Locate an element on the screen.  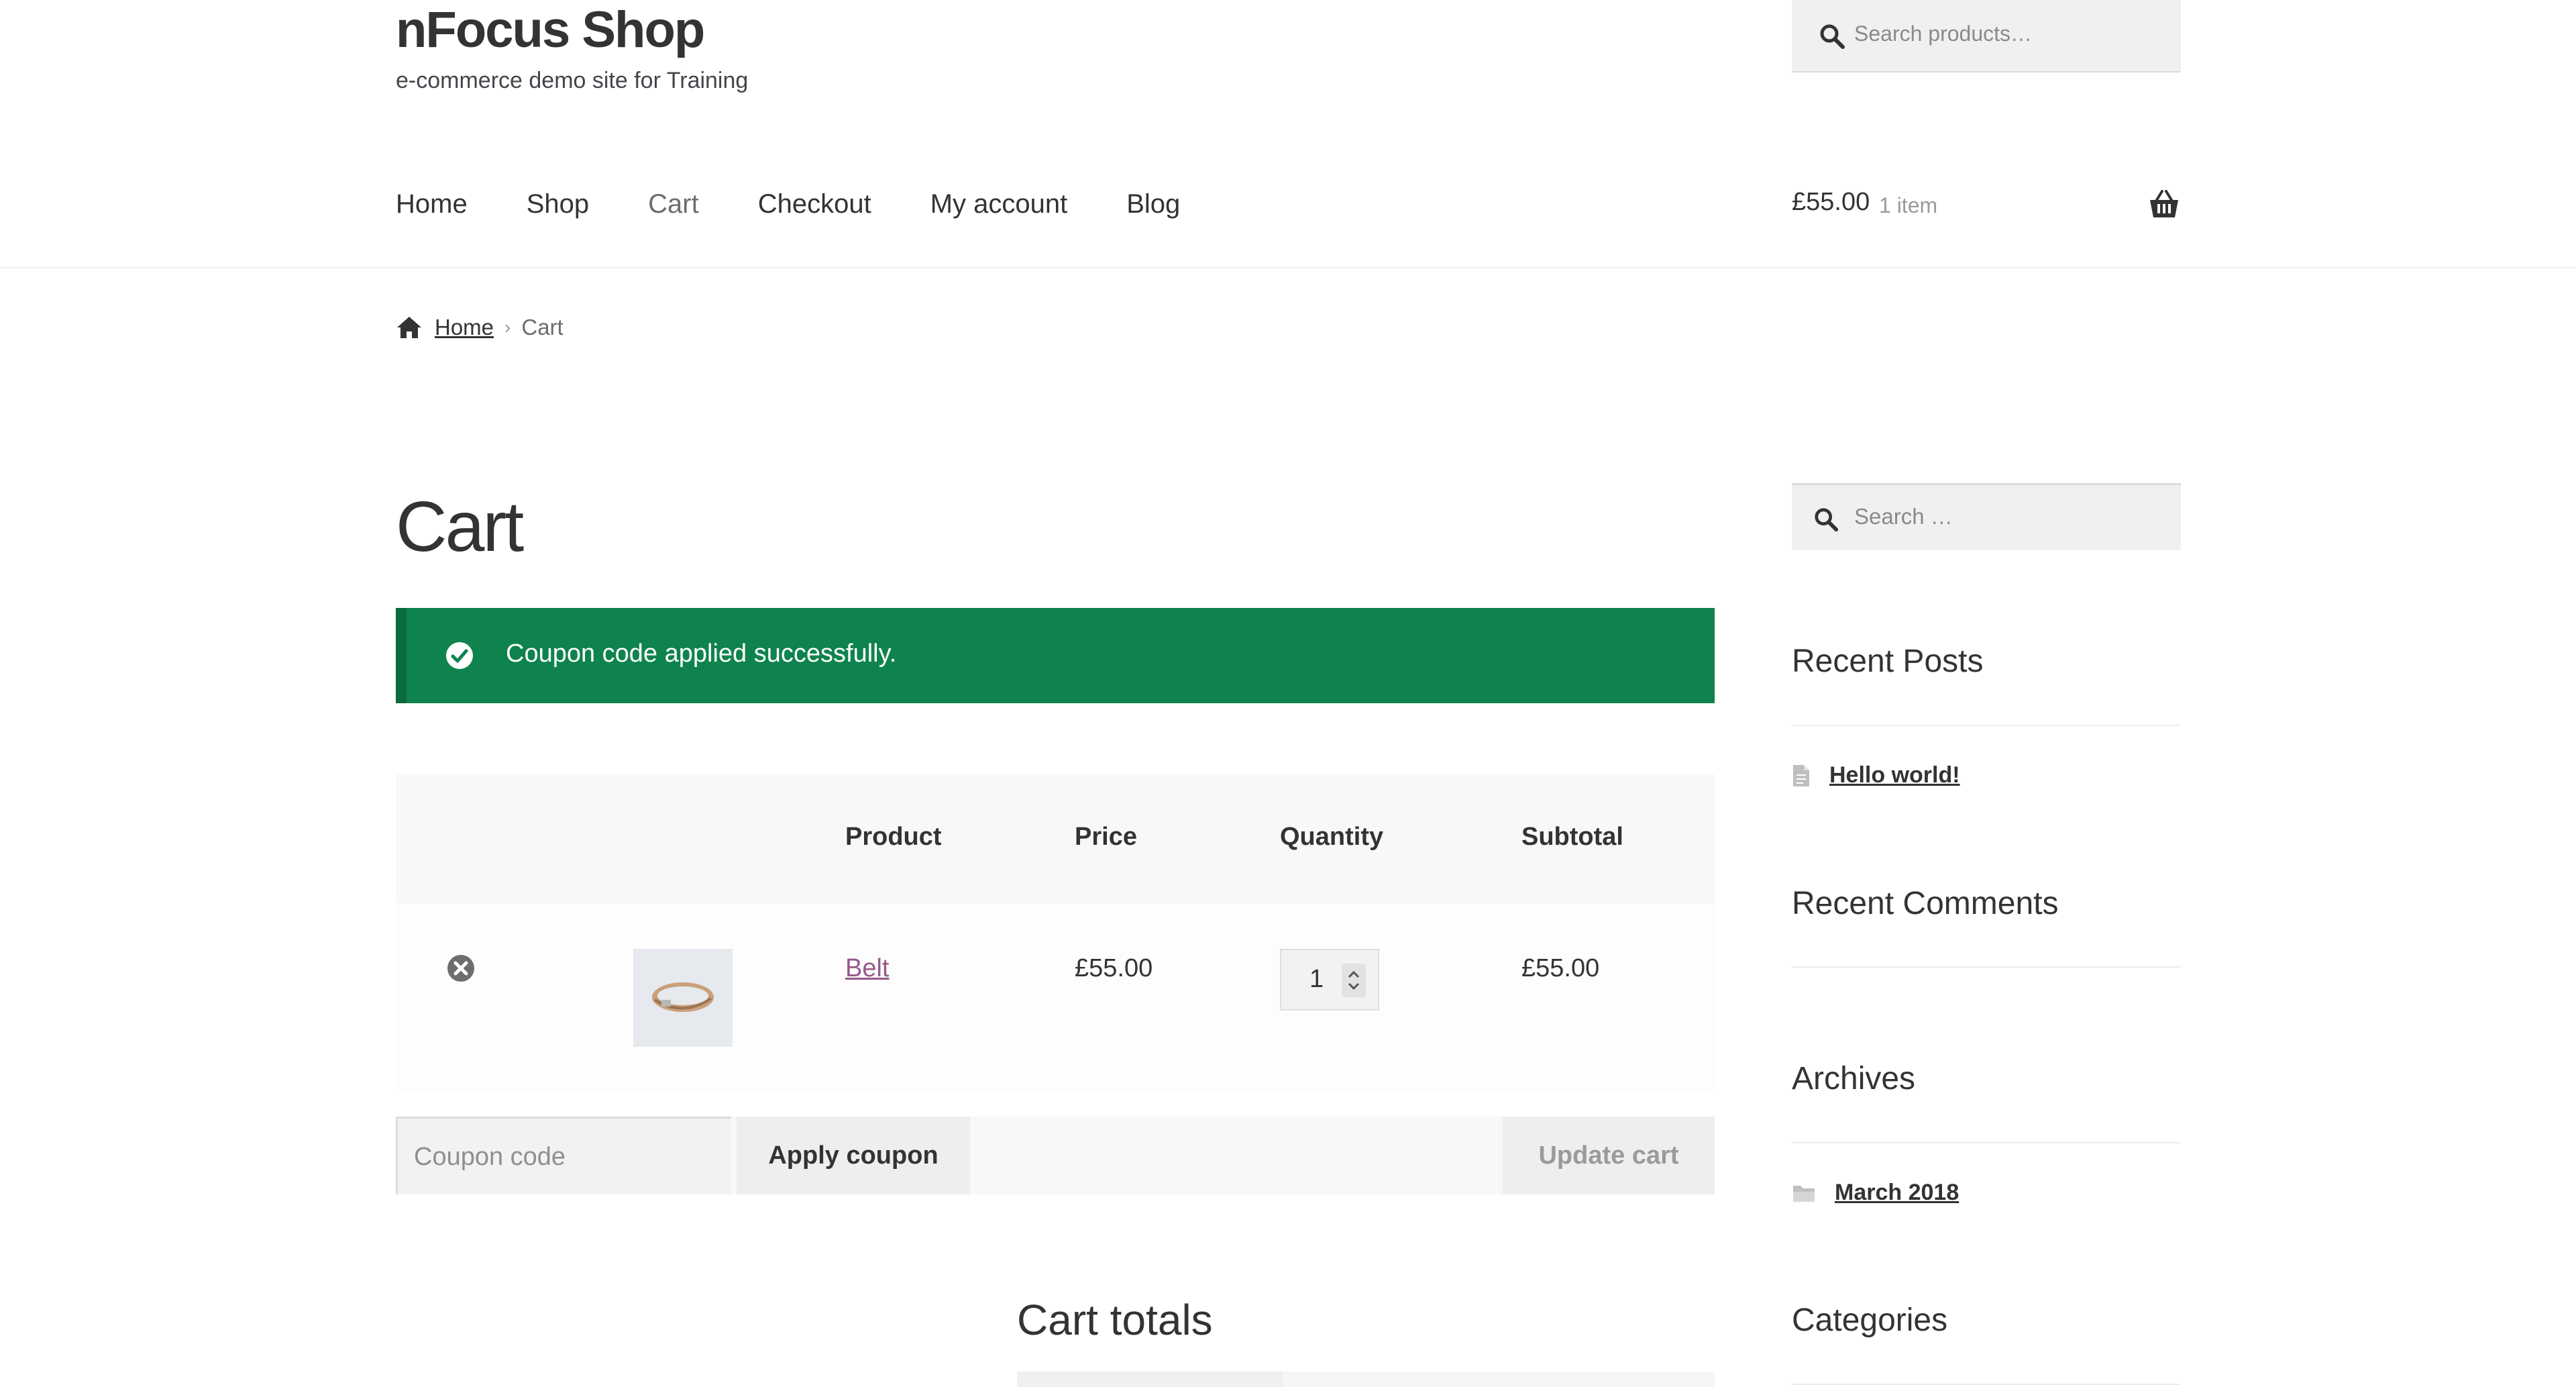
cart-actions: Coupon code Apply coupon Update cart is located at coordinates (1055, 1155).